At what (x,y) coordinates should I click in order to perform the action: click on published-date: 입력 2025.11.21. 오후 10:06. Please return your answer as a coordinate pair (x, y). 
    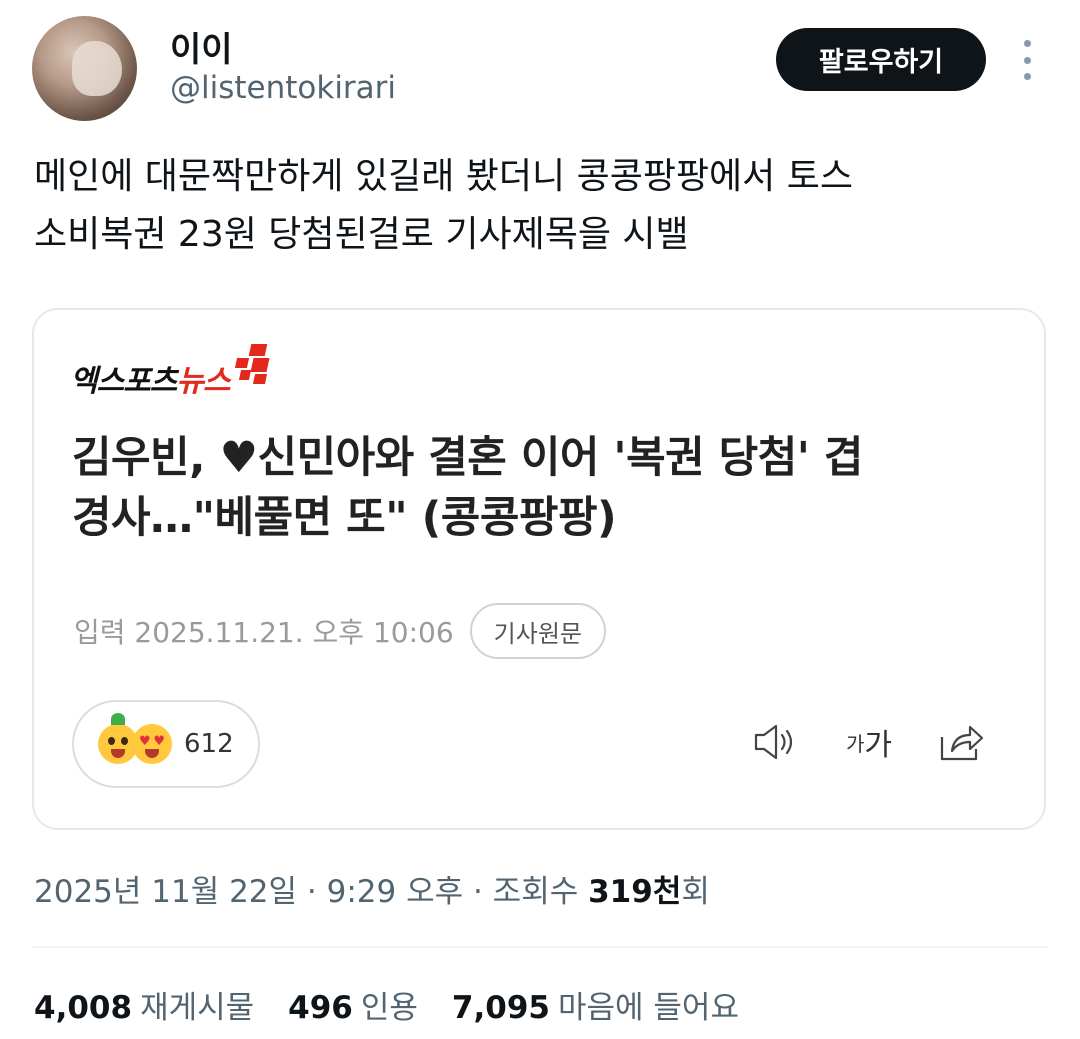
    Looking at the image, I should click on (264, 632).